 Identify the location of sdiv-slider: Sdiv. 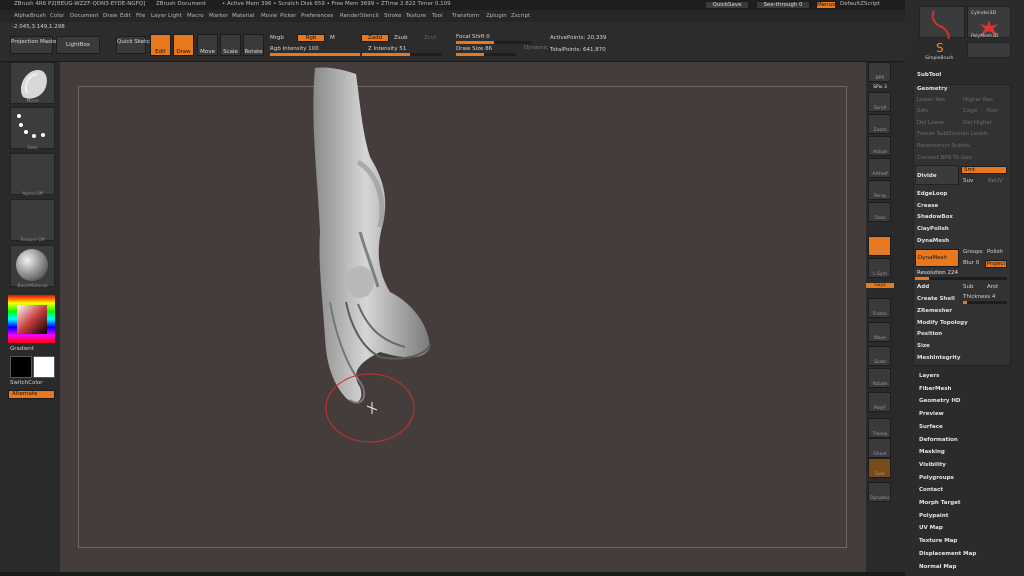
(923, 111).